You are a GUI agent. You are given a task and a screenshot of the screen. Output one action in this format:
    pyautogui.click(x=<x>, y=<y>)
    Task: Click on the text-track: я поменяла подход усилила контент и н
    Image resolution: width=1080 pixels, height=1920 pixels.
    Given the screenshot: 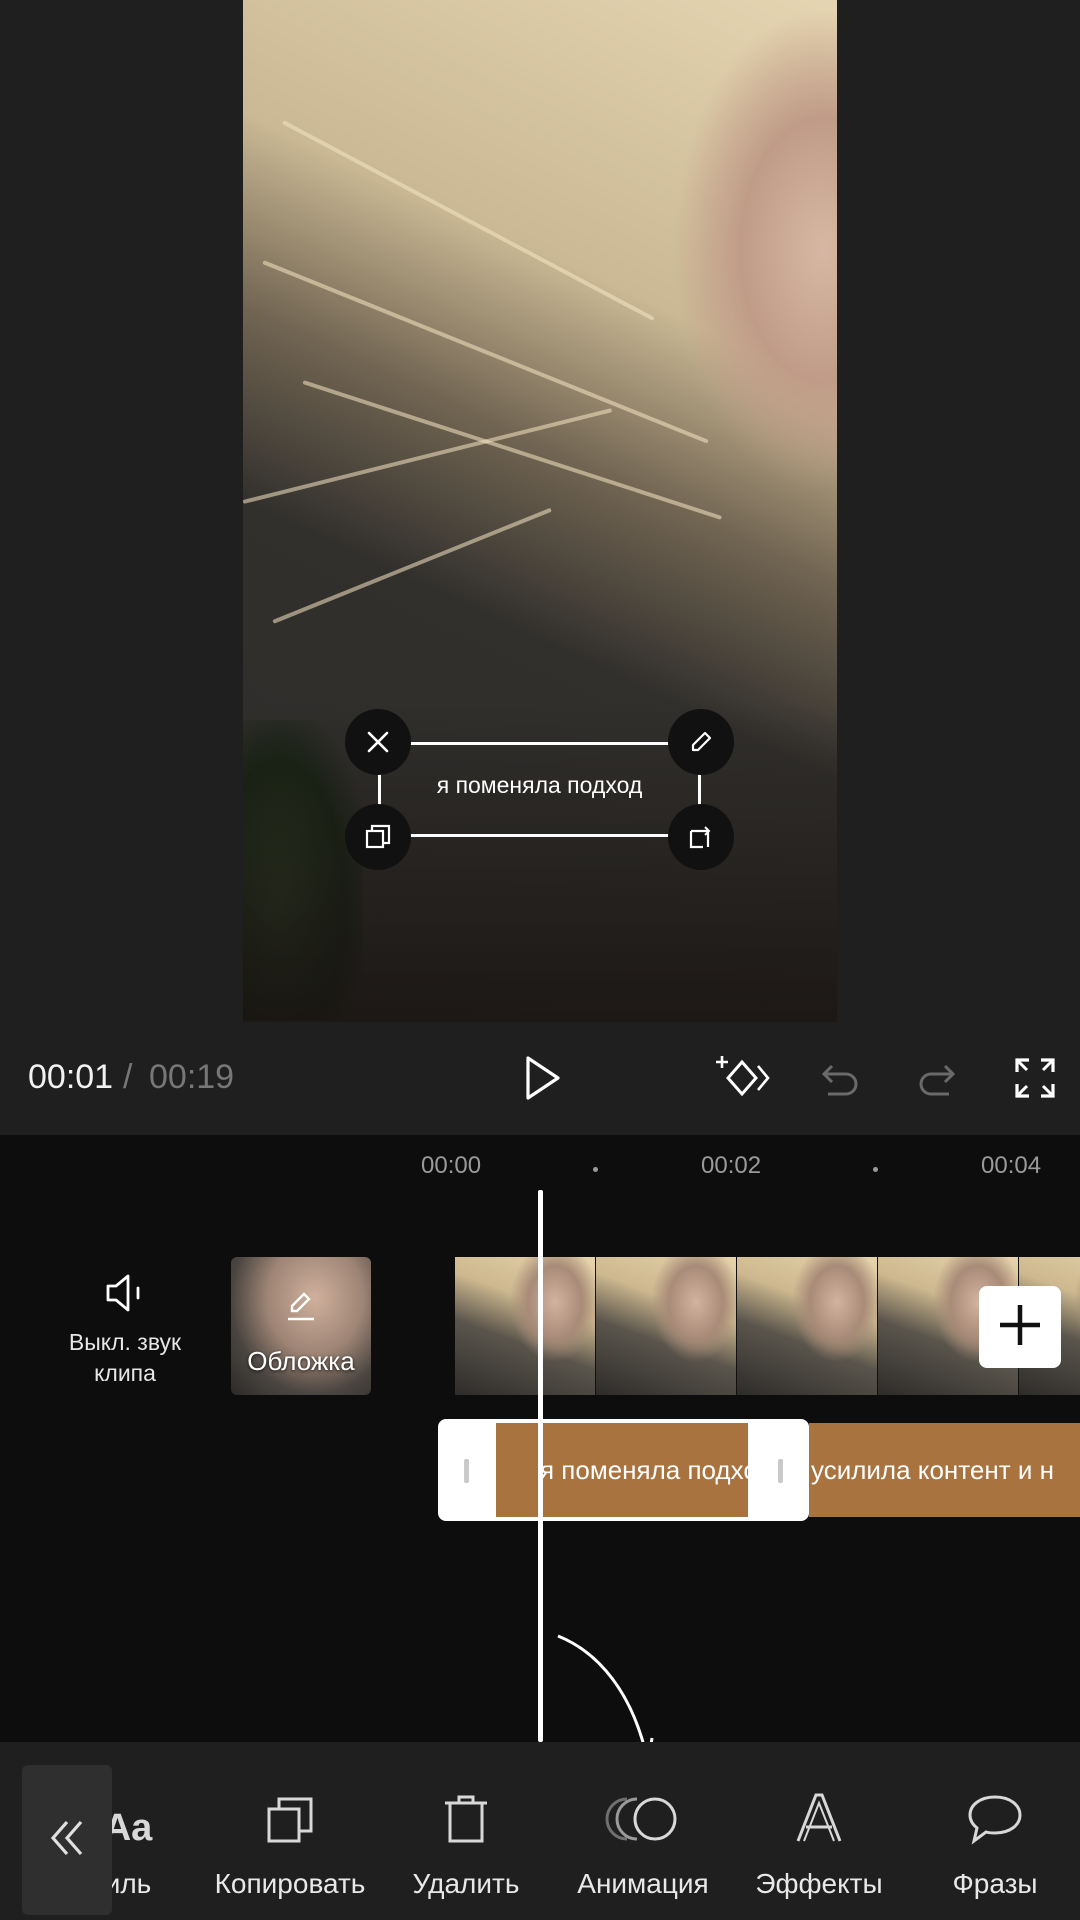 What is the action you would take?
    pyautogui.click(x=759, y=1470)
    